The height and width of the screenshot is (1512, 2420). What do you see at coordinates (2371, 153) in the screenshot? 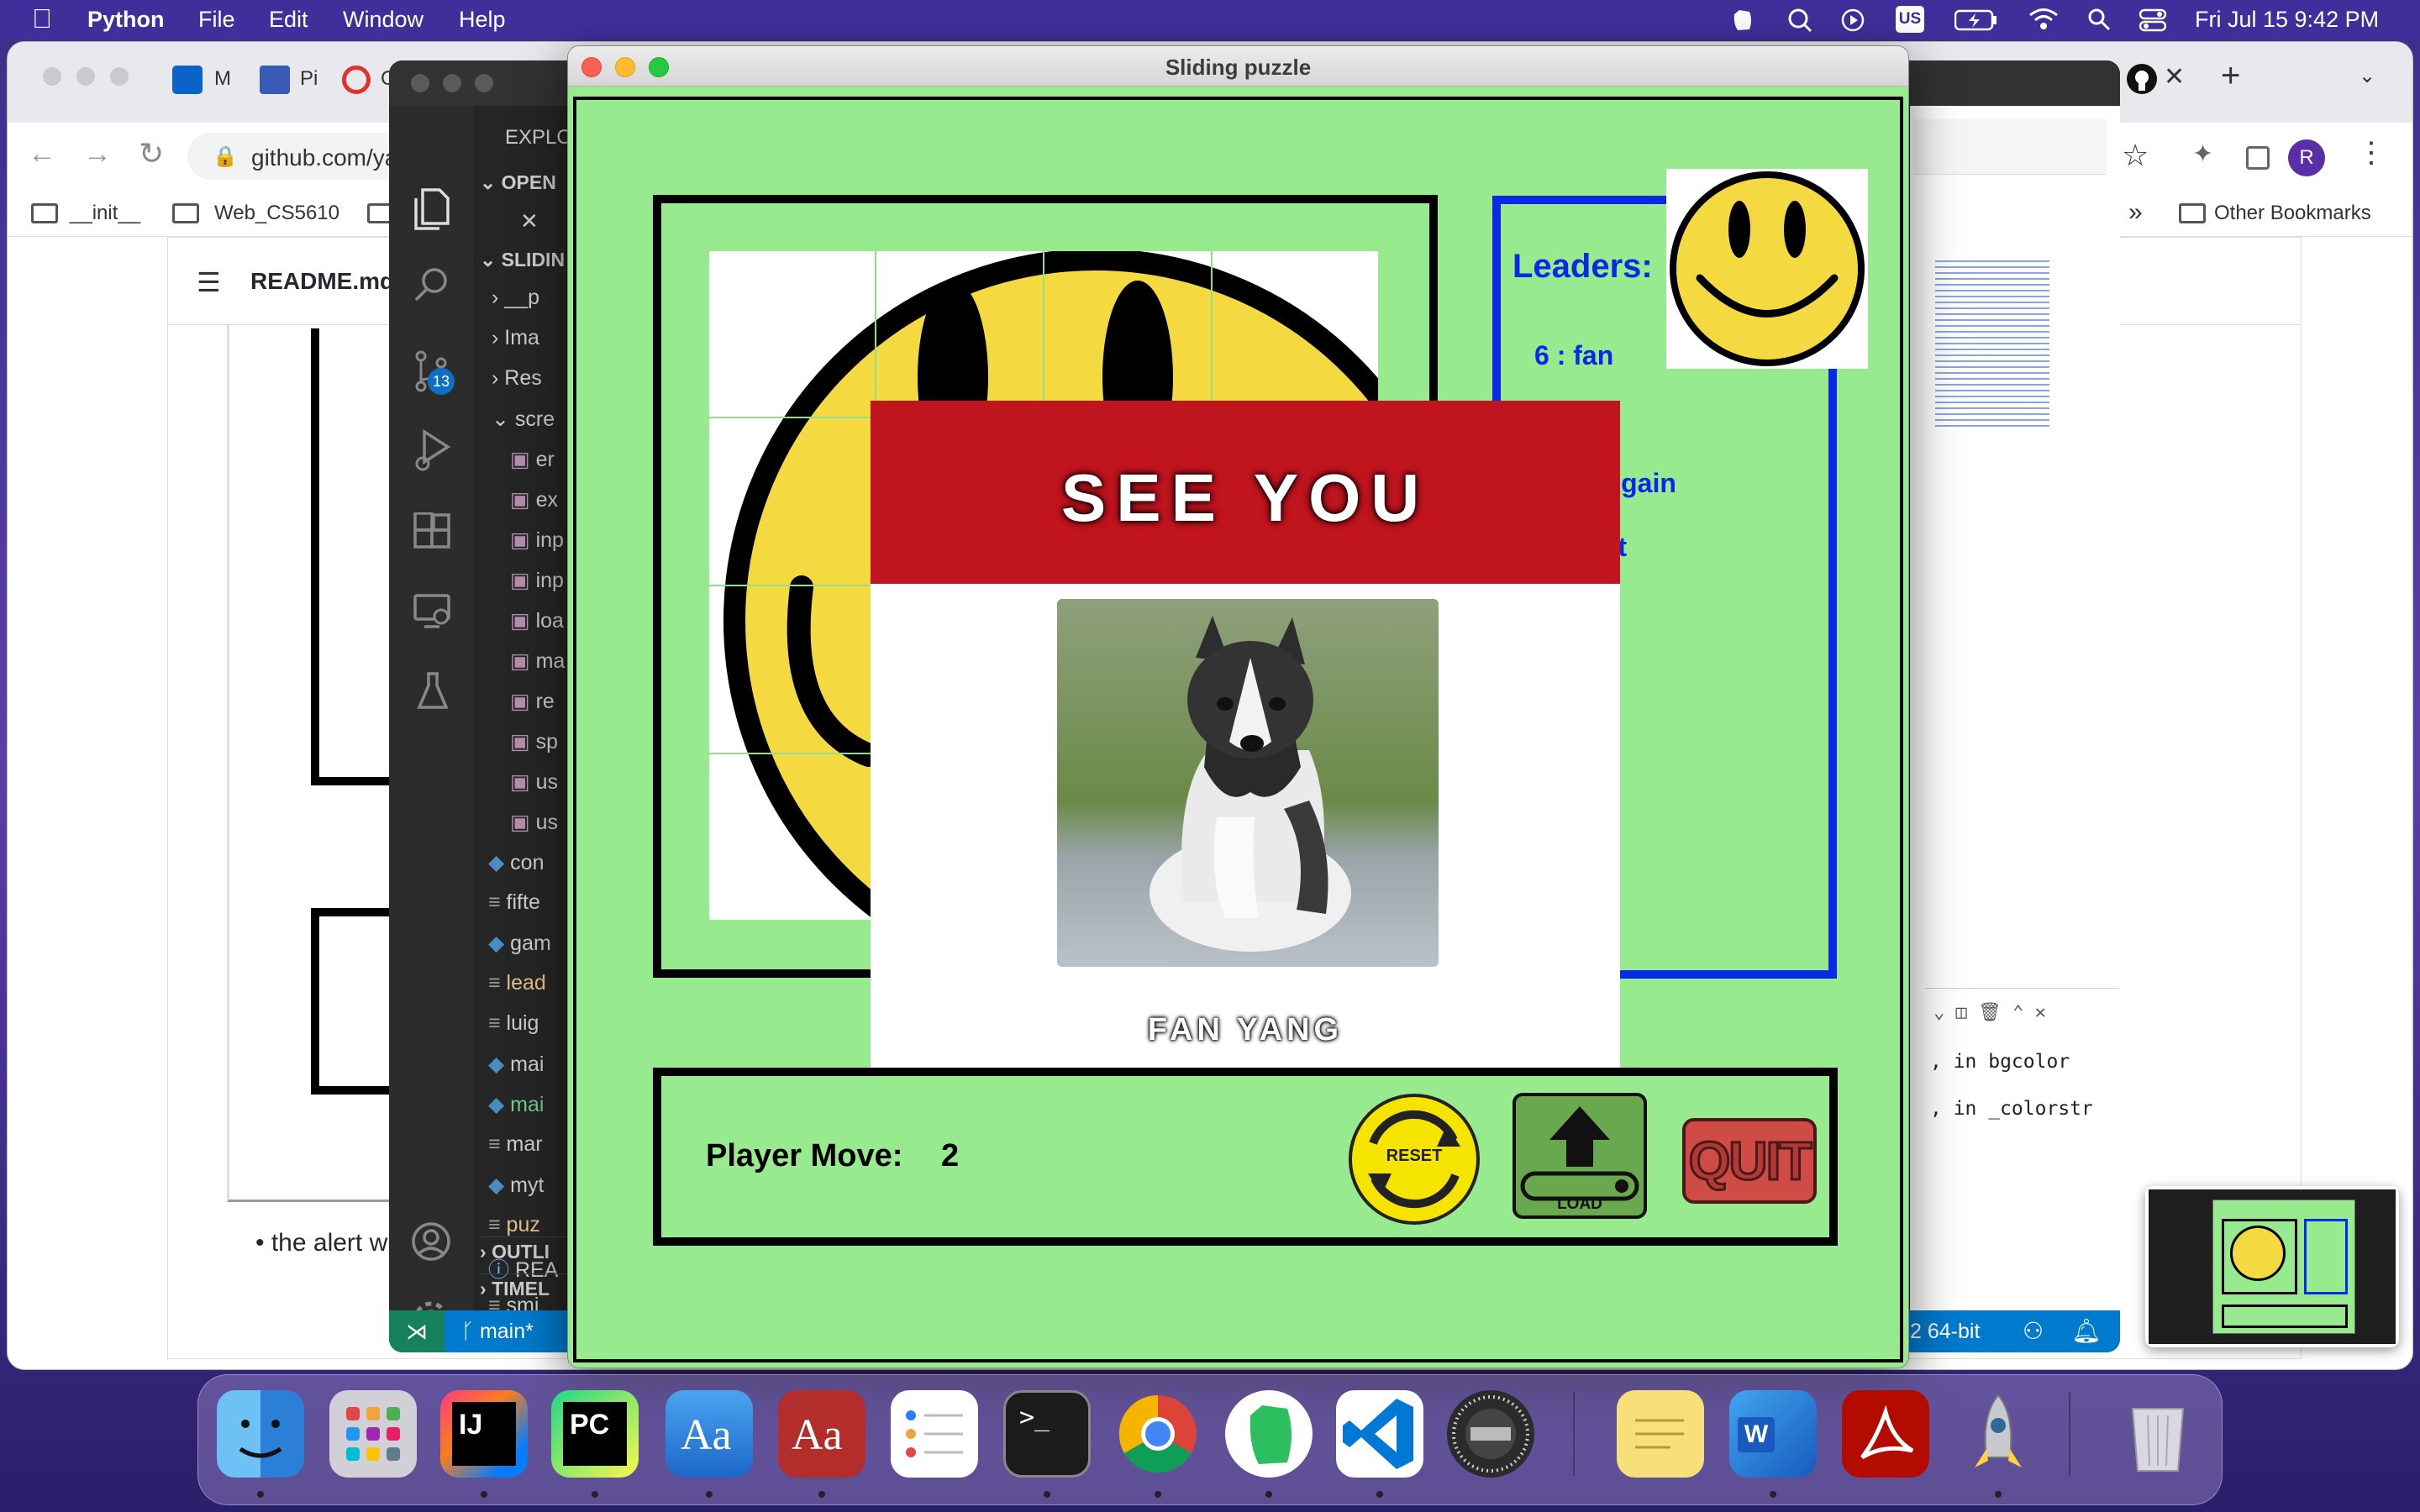
I see `more-menu-icon: ⋮` at bounding box center [2371, 153].